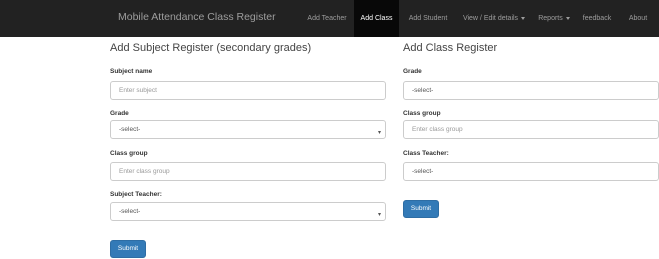 This screenshot has height=259, width=659. I want to click on subject-class-group-input: Enter class group, so click(248, 171).